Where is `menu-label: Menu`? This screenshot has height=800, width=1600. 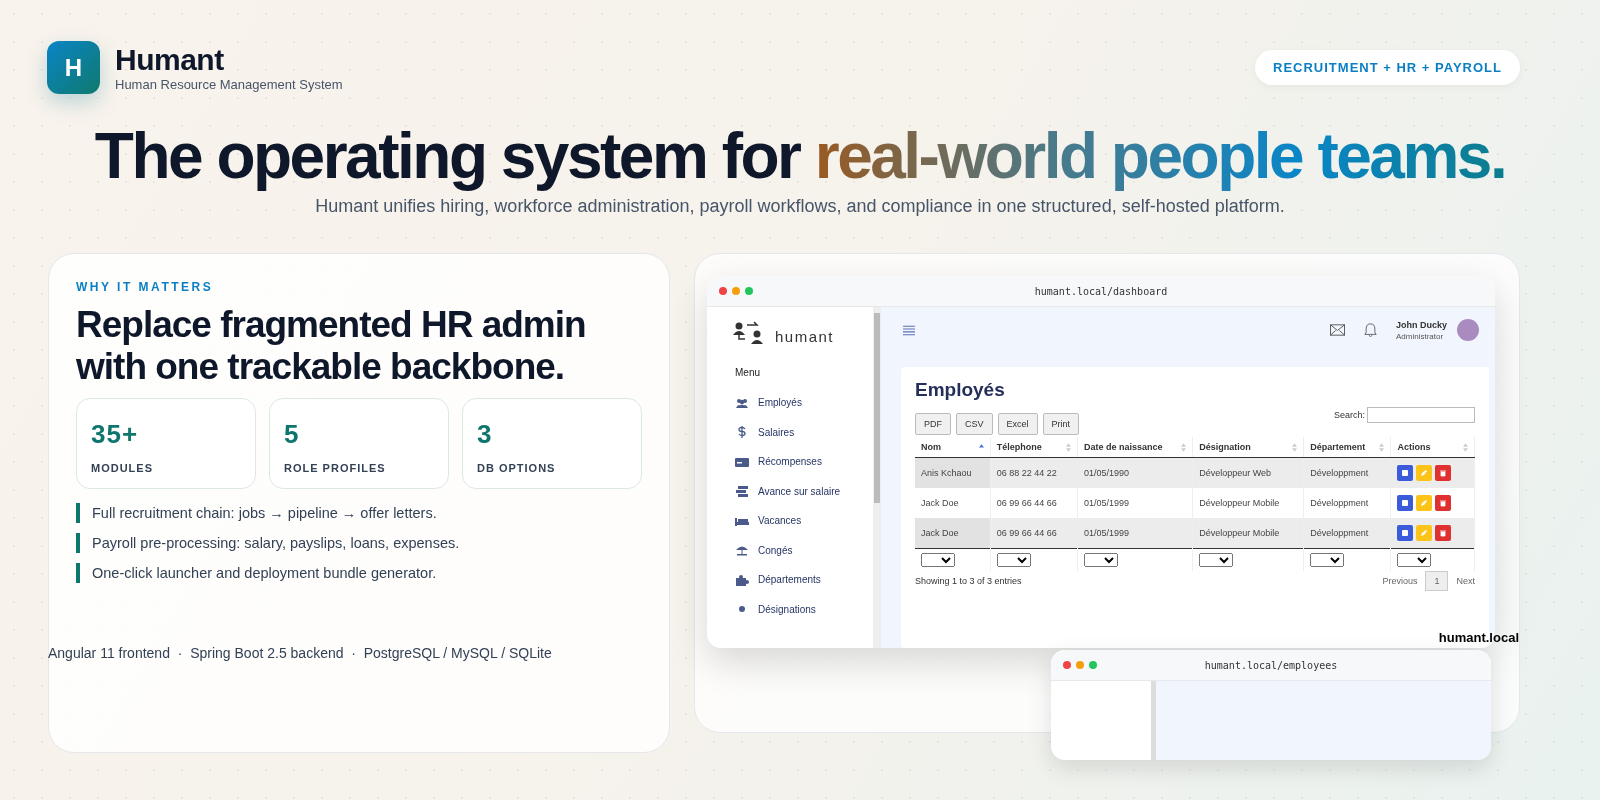 menu-label: Menu is located at coordinates (748, 372).